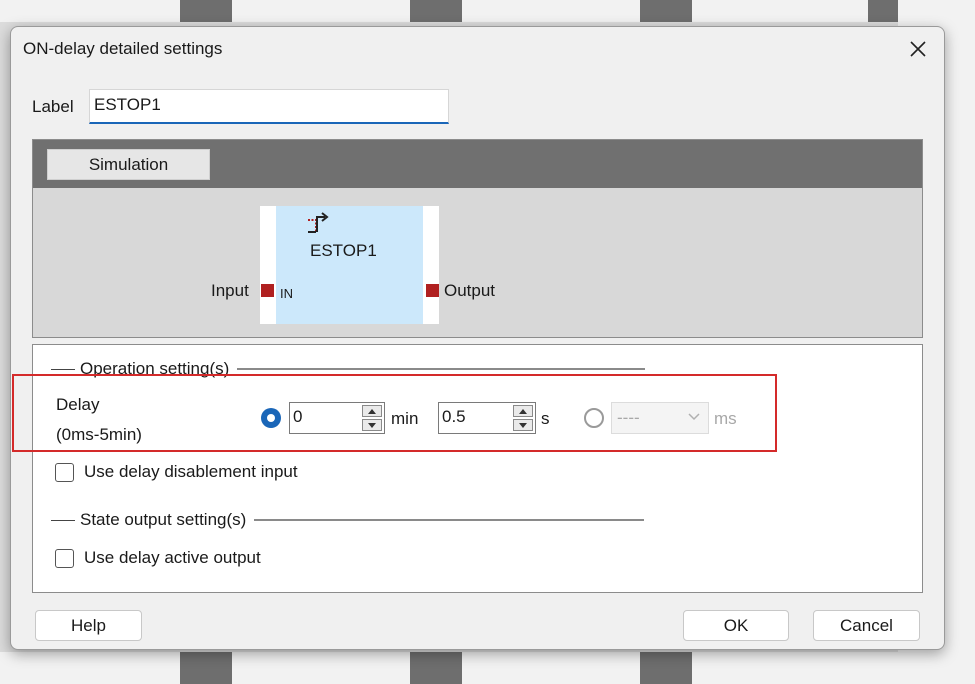  Describe the element at coordinates (477, 49) in the screenshot. I see `title-bar: ON-delay detailed settings` at that location.